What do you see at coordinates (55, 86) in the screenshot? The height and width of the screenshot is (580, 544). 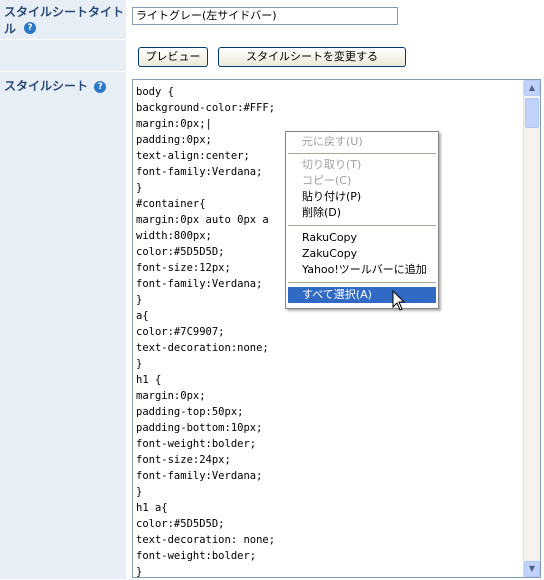 I see `stylesheet-label: スタイルシート ?` at bounding box center [55, 86].